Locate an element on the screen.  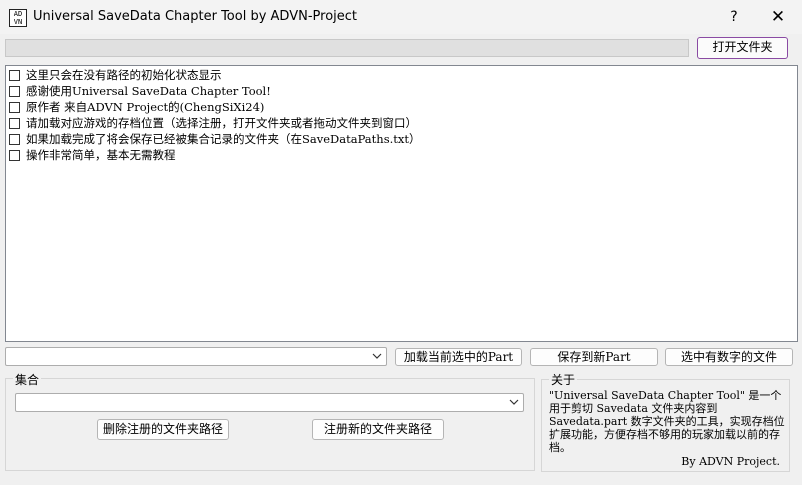
list-item-label: 原作者 来自ADVN Project的(ChengSiXi24) is located at coordinates (145, 107).